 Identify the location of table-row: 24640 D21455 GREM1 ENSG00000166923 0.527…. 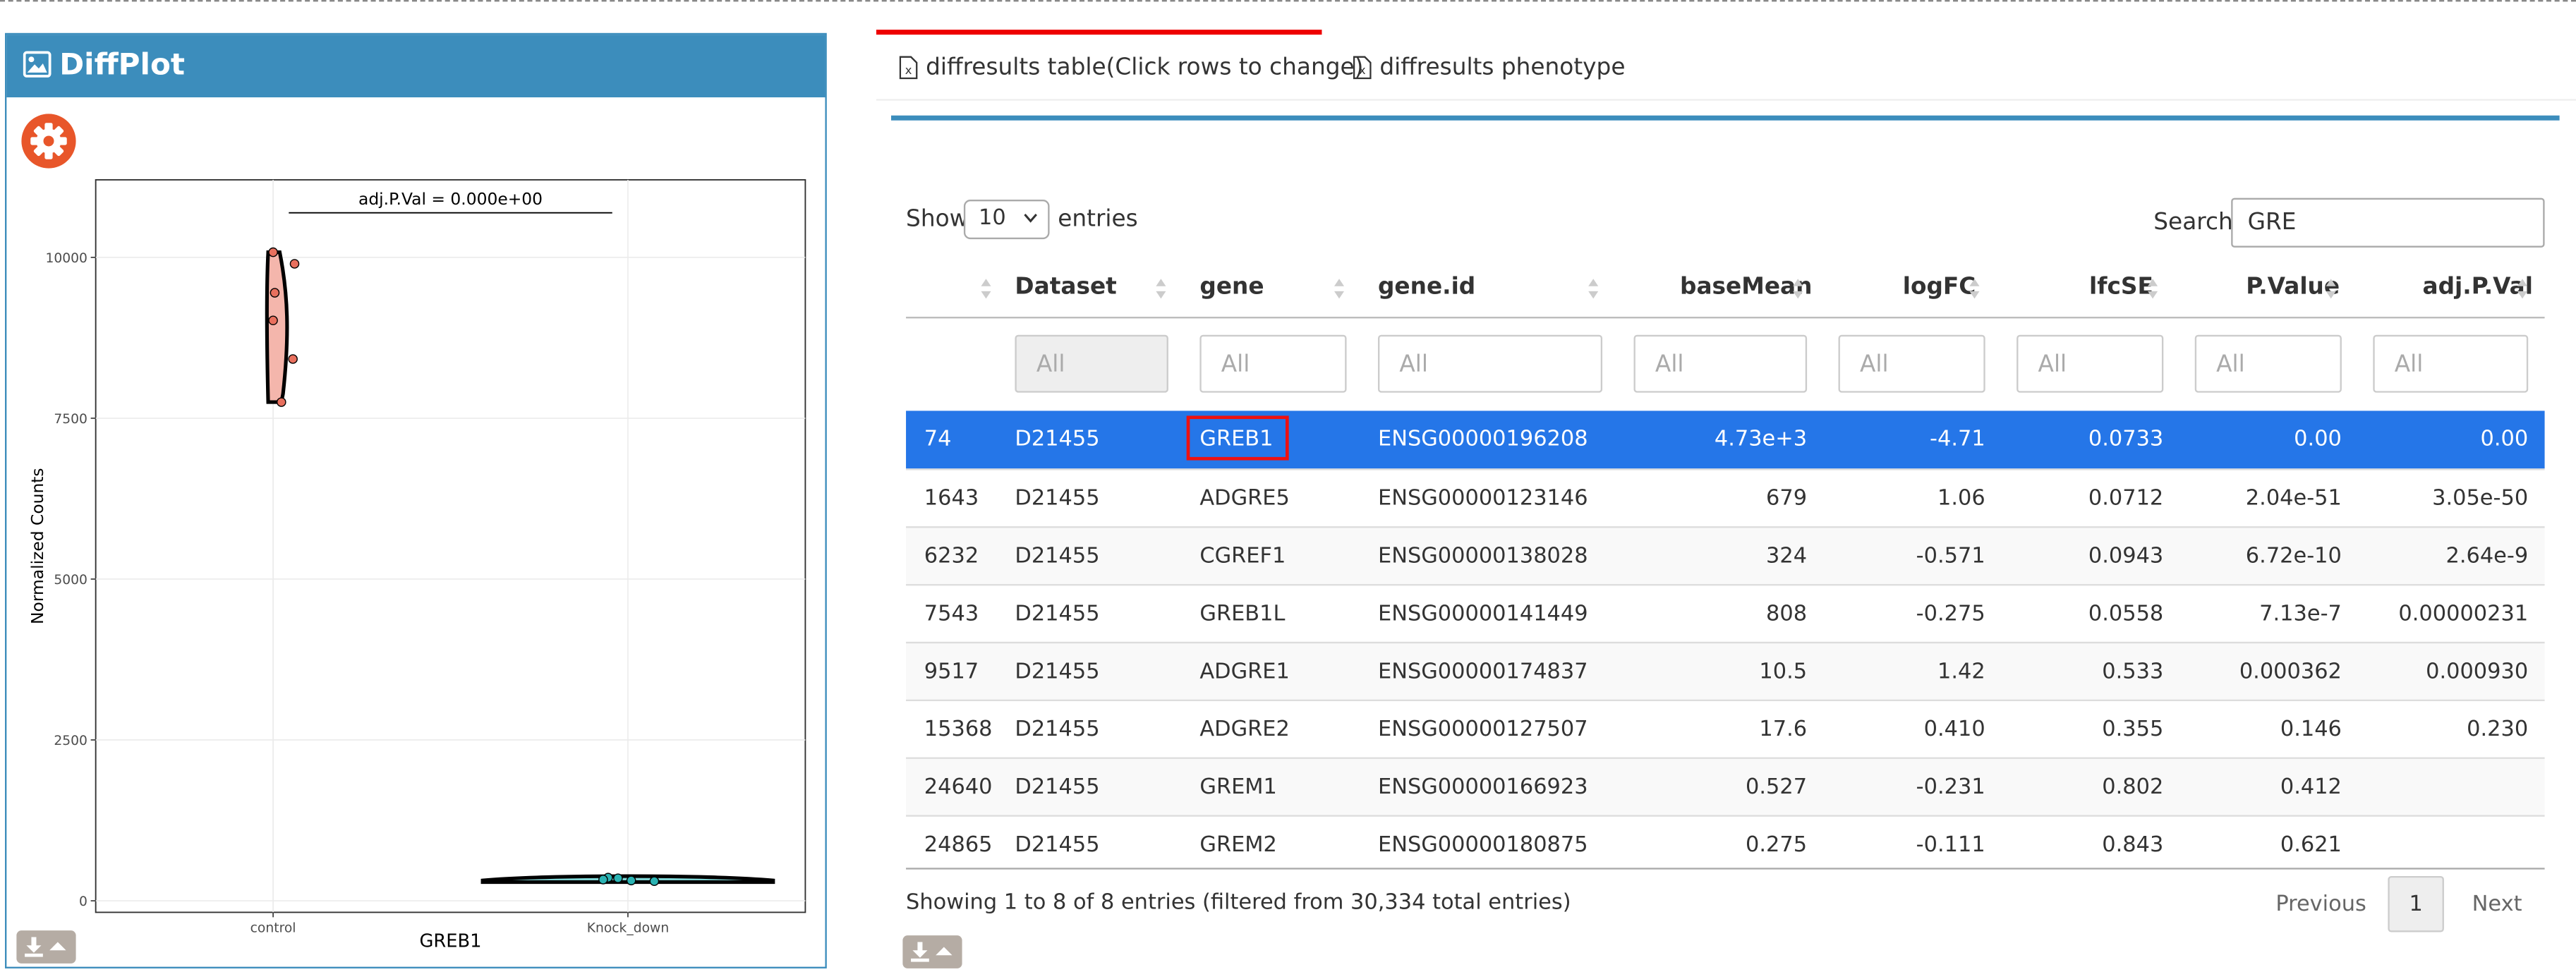
(1726, 786).